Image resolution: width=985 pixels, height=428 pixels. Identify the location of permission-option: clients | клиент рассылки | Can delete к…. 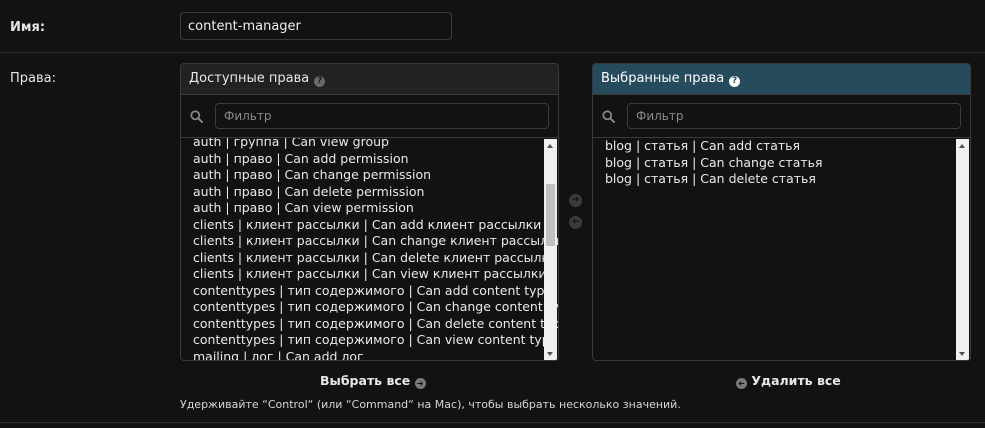
(375, 258).